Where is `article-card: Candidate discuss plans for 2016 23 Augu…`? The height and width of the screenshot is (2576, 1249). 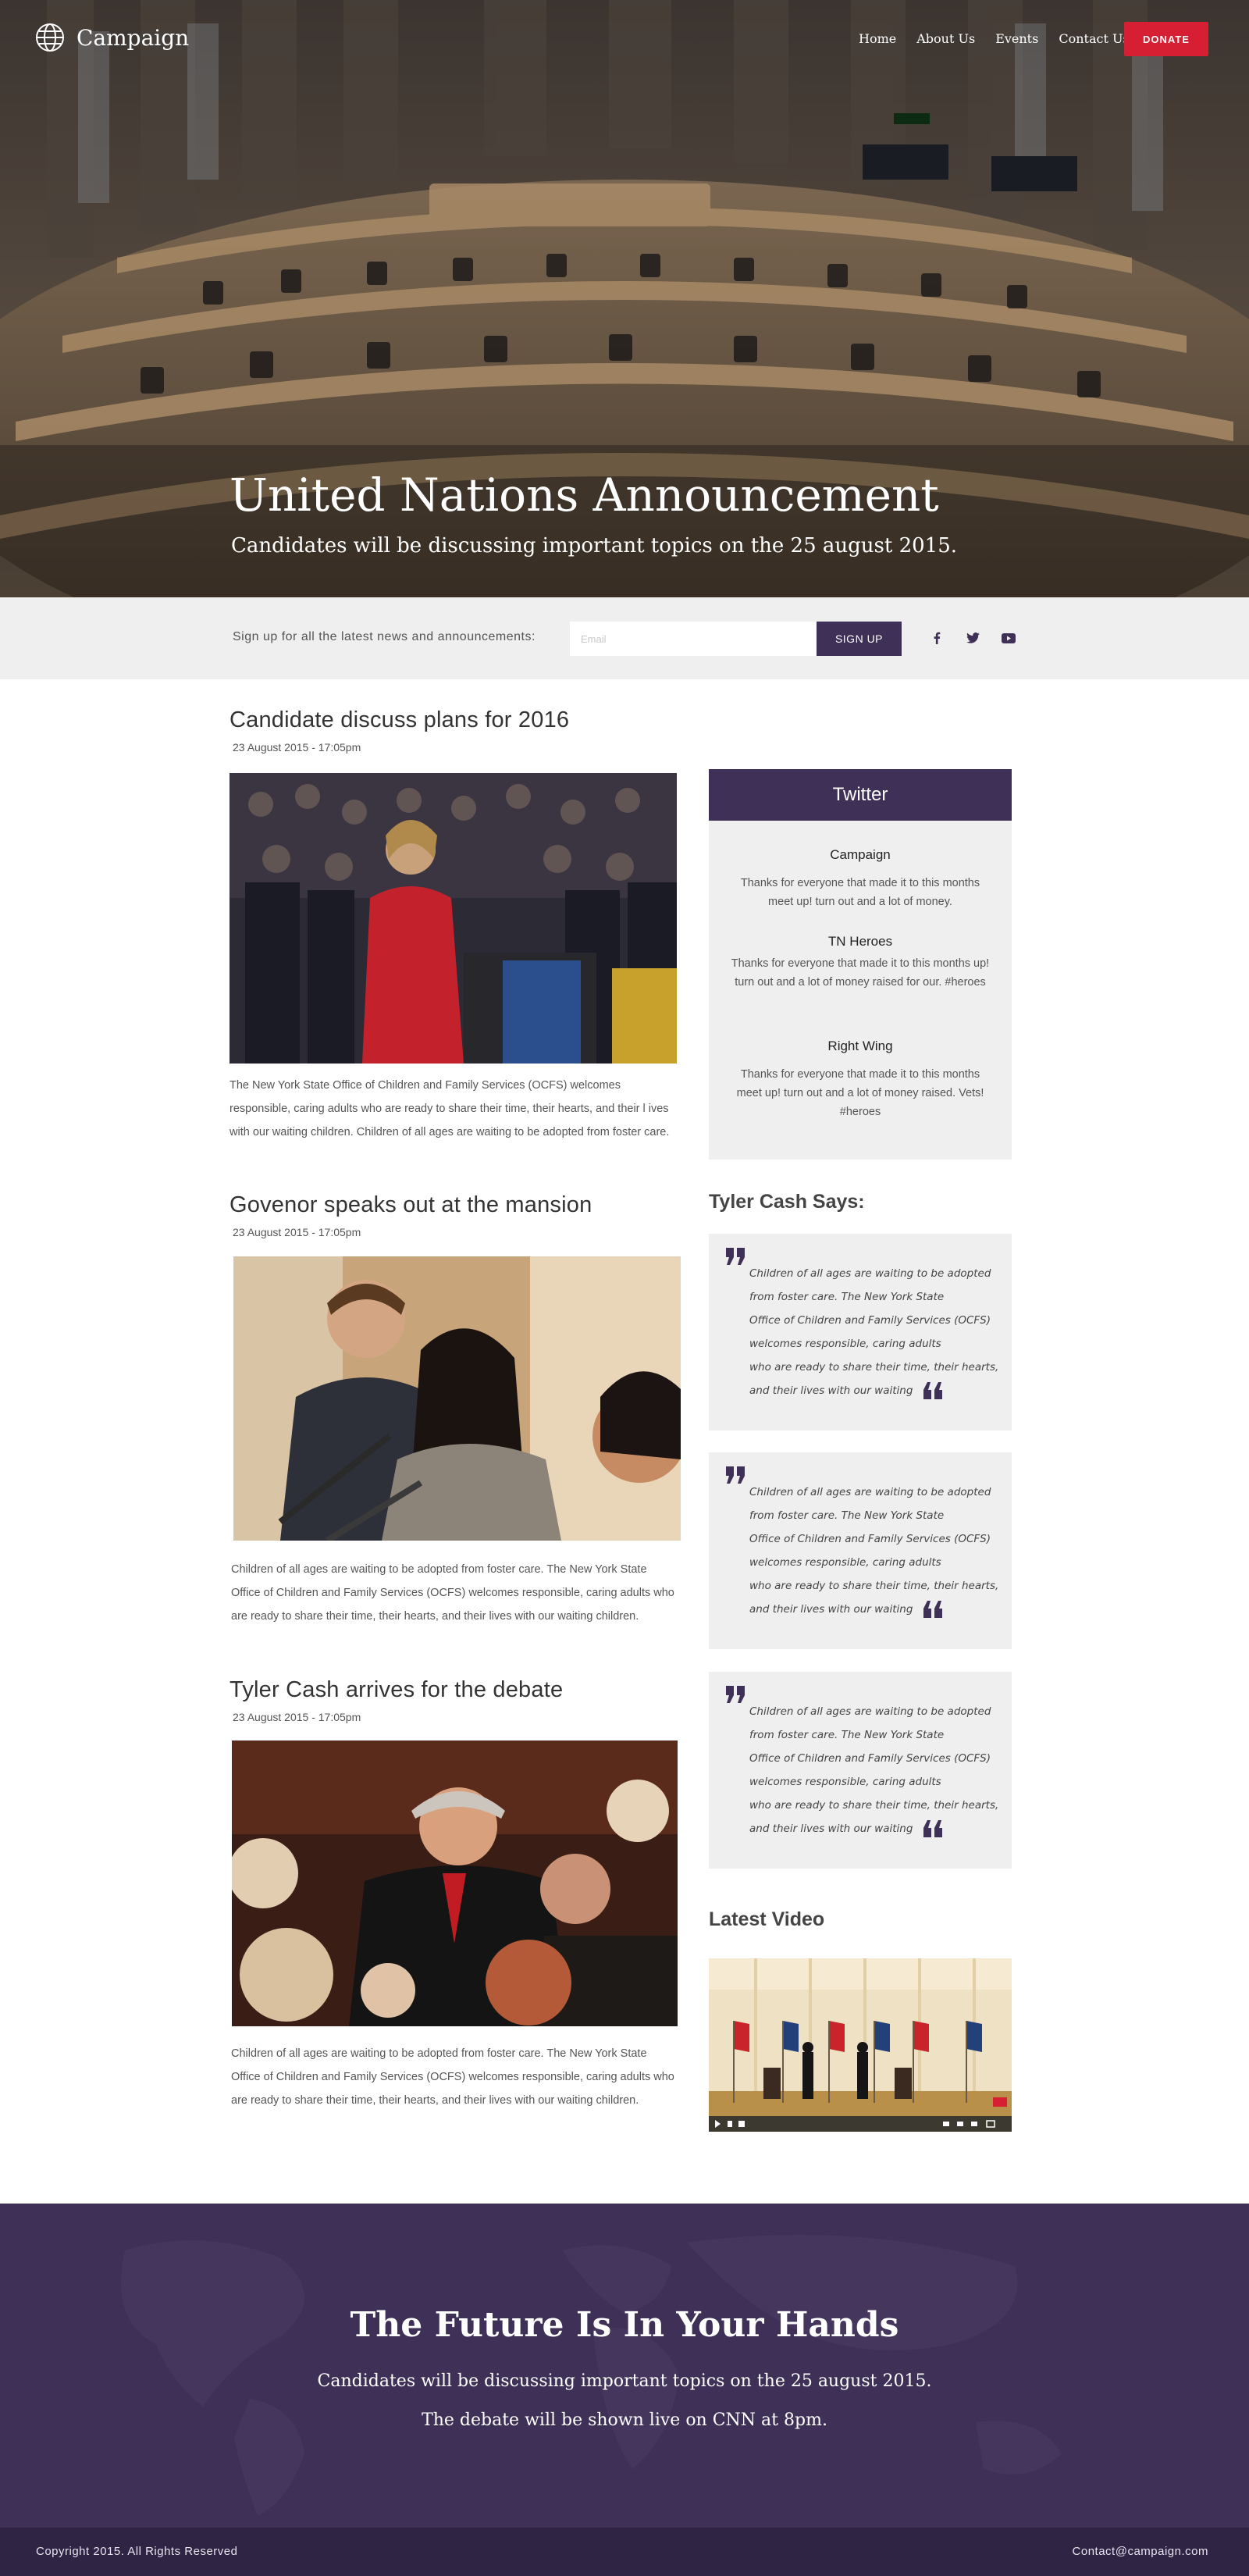 article-card: Candidate discuss plans for 2016 23 Augu… is located at coordinates (455, 730).